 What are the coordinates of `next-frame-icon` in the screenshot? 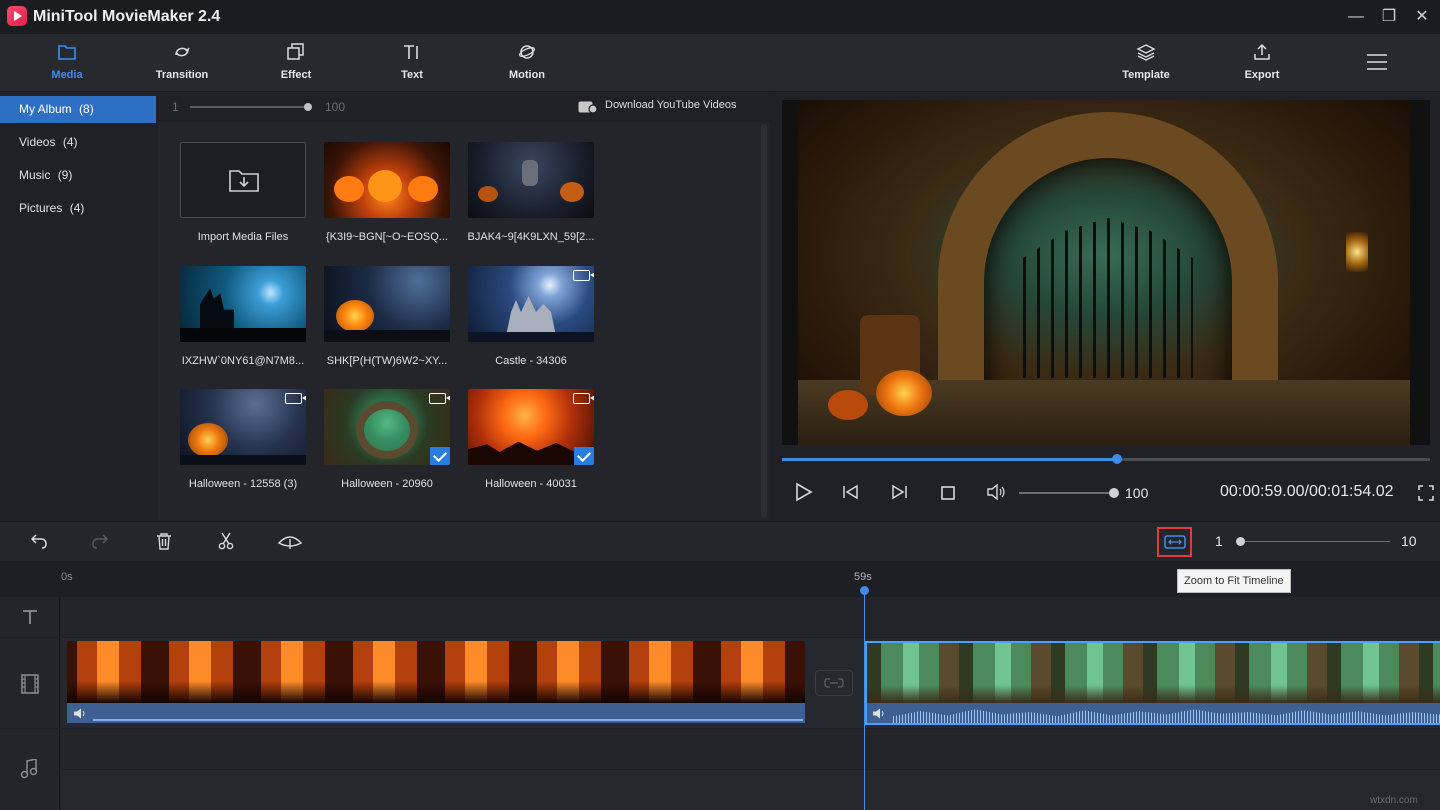 It's located at (899, 492).